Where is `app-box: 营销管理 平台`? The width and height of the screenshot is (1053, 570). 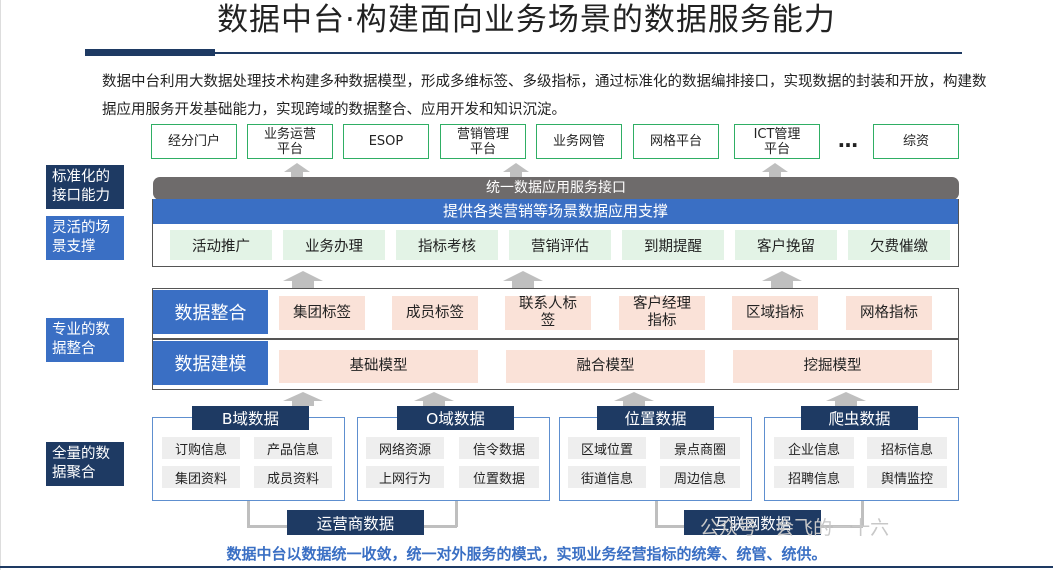 app-box: 营销管理 平台 is located at coordinates (483, 141).